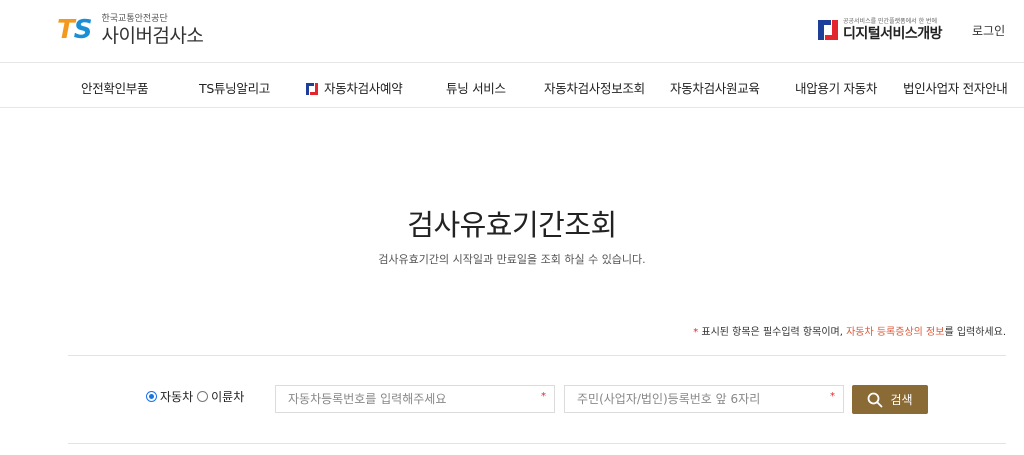 Image resolution: width=1024 pixels, height=455 pixels. What do you see at coordinates (176, 396) in the screenshot?
I see `radio-car-label: 자동차` at bounding box center [176, 396].